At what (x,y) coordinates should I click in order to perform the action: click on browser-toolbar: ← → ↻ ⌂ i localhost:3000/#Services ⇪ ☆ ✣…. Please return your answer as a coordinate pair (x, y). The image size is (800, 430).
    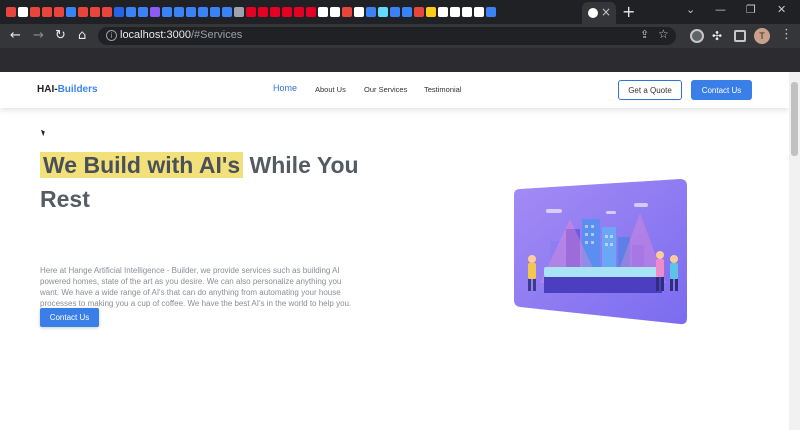
    Looking at the image, I should click on (400, 36).